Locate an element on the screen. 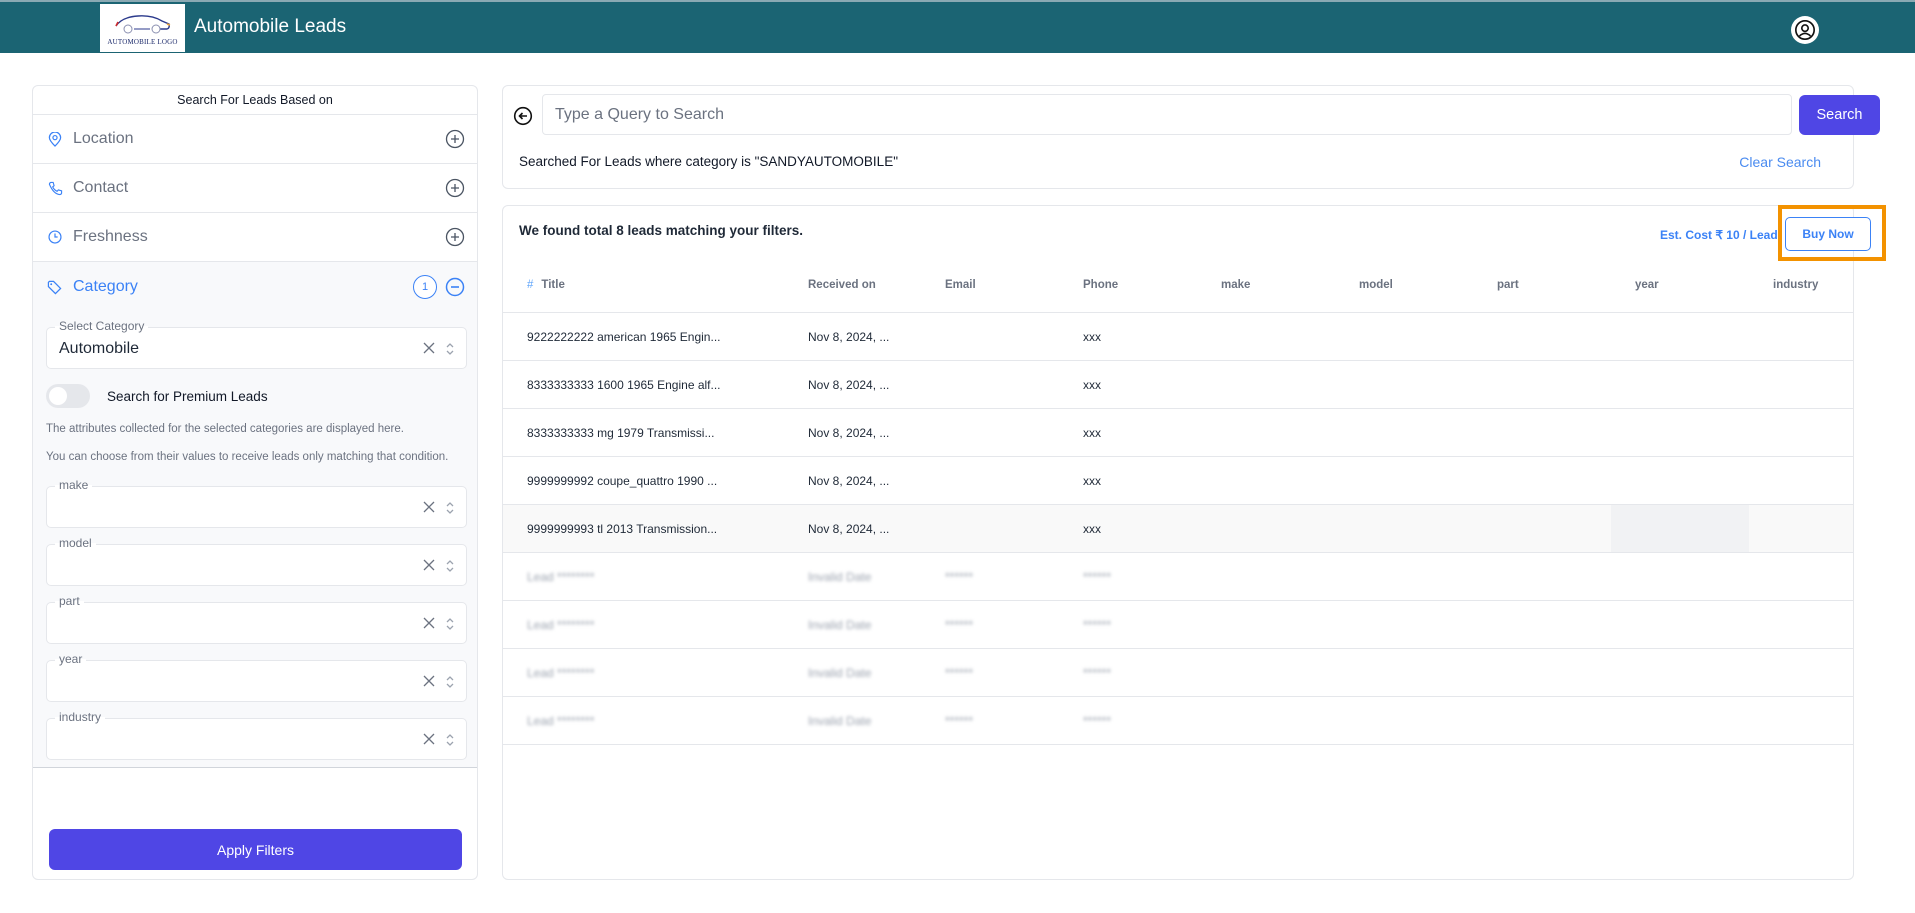  column-header-industry: industry is located at coordinates (1795, 285).